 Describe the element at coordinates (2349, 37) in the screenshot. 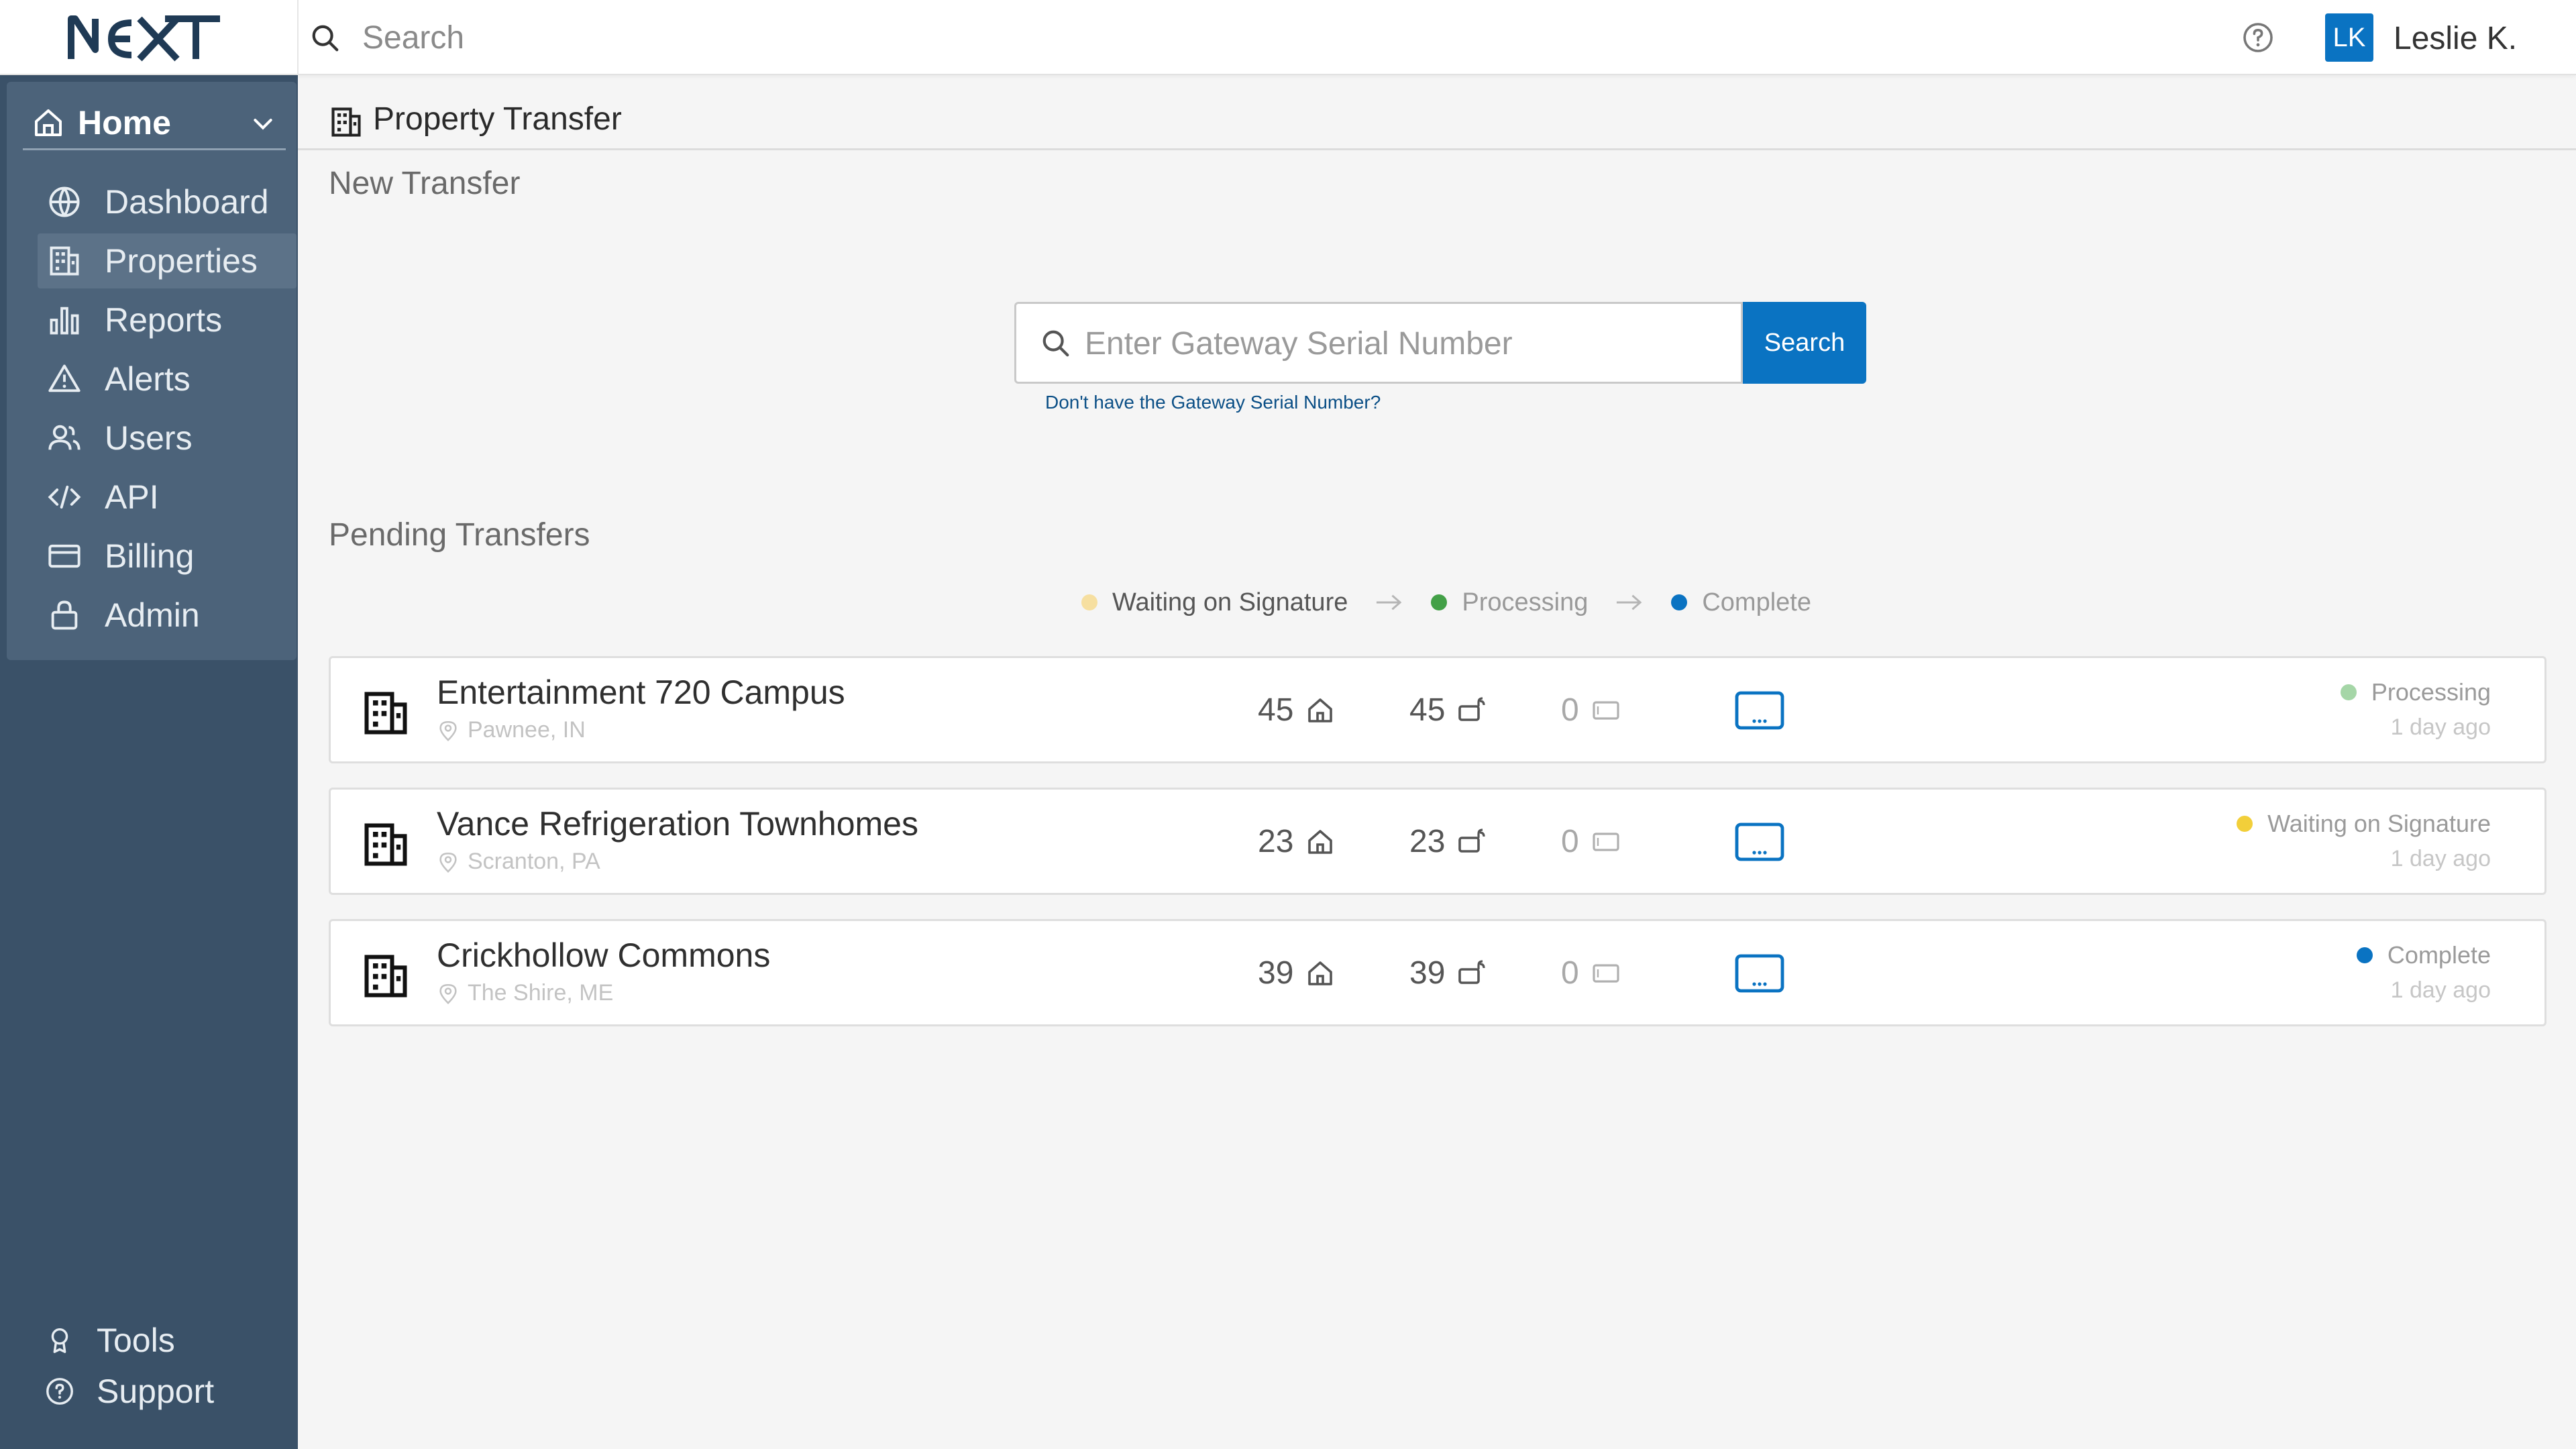

I see `avatar: LK` at that location.